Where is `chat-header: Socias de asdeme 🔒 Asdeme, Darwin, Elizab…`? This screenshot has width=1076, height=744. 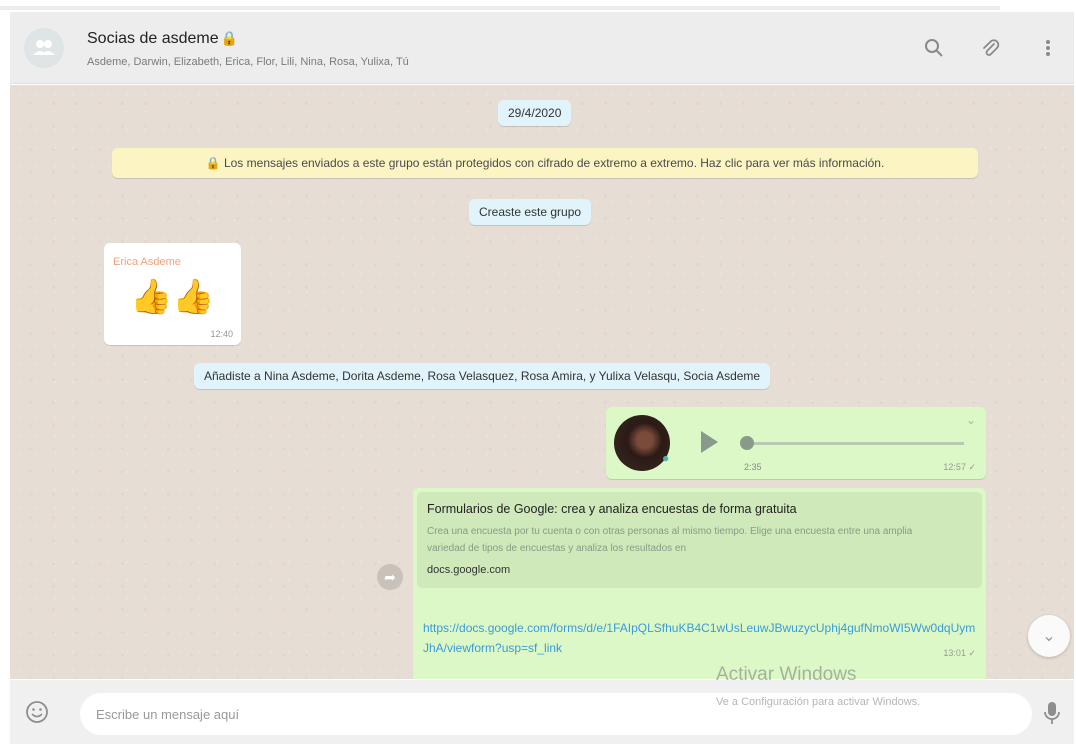 chat-header: Socias de asdeme 🔒 Asdeme, Darwin, Elizab… is located at coordinates (542, 48).